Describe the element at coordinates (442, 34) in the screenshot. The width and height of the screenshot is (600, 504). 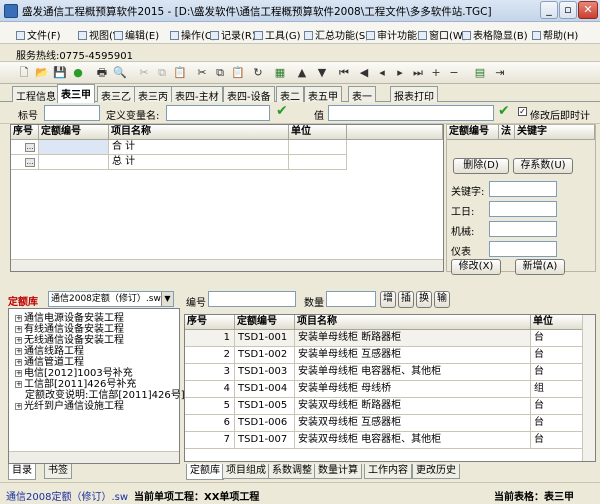
I see `menu-window: 窗口(W)` at that location.